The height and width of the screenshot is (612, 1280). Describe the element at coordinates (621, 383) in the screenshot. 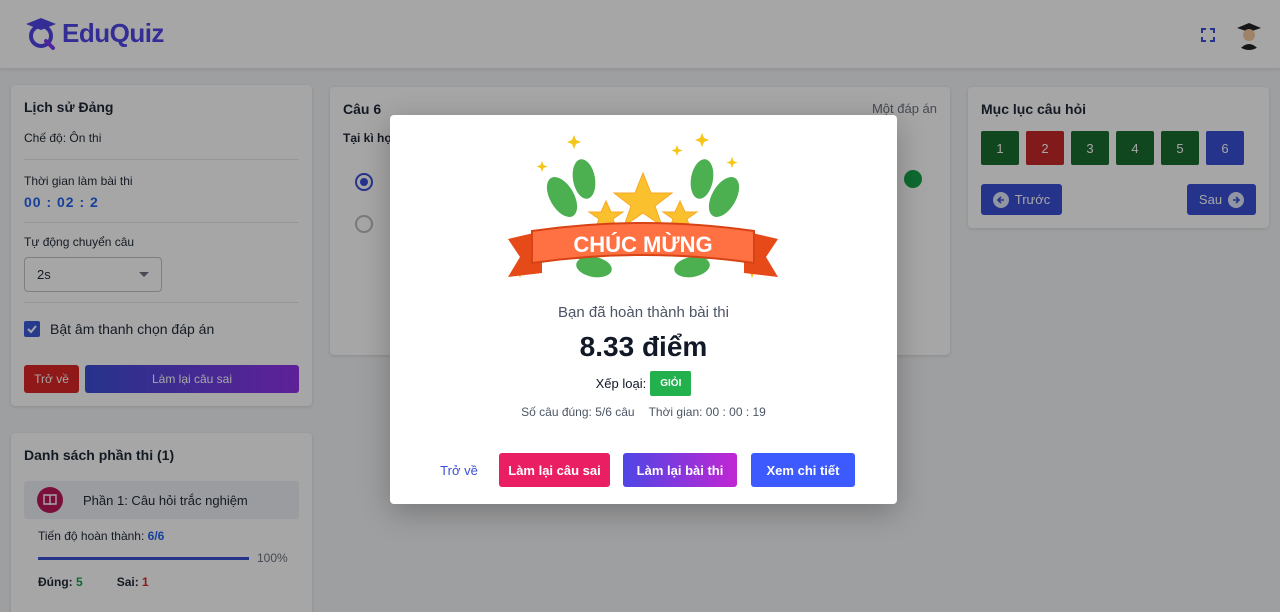

I see `rank-label: Xếp loại:` at that location.